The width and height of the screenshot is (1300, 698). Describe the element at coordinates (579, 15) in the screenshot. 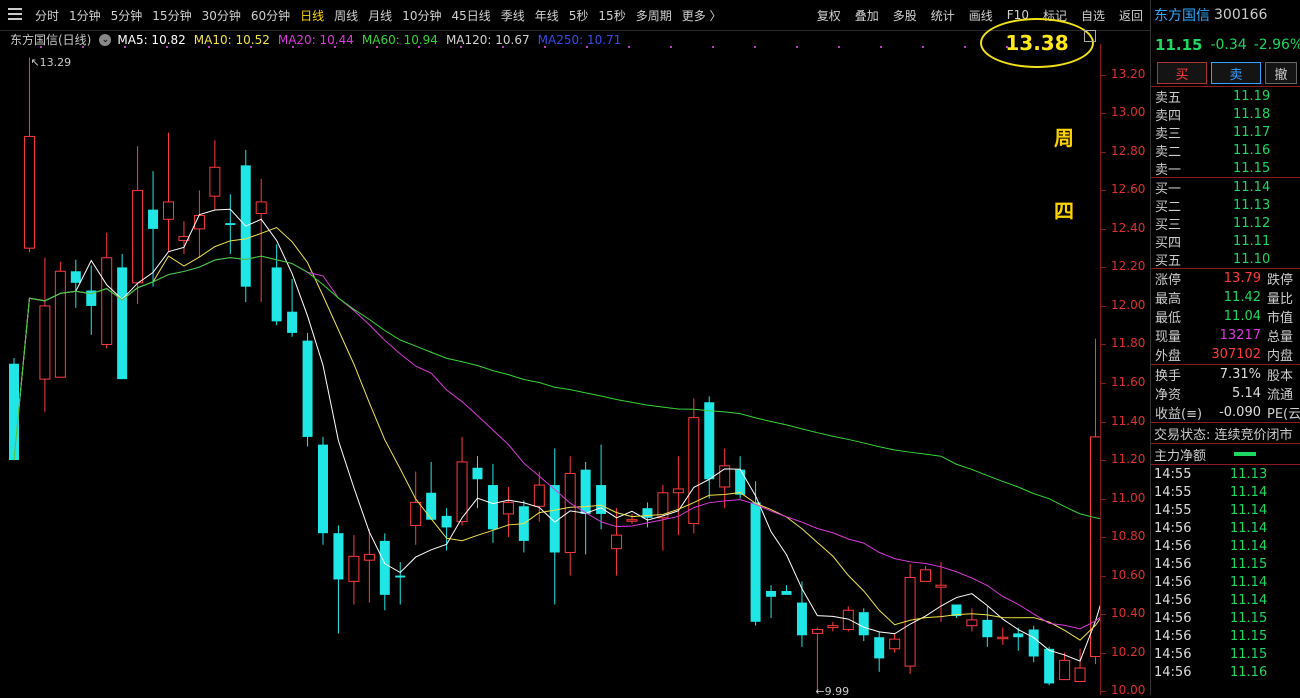

I see `period-tab: 5秒` at that location.